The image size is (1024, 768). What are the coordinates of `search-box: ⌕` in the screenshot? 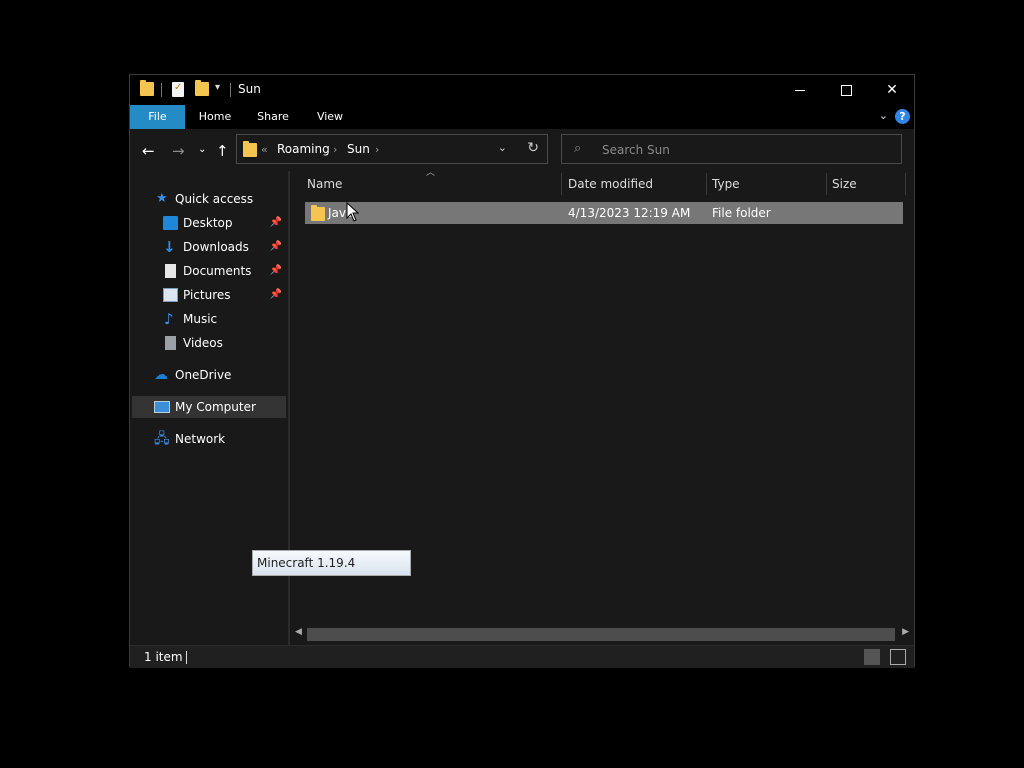 It's located at (731, 149).